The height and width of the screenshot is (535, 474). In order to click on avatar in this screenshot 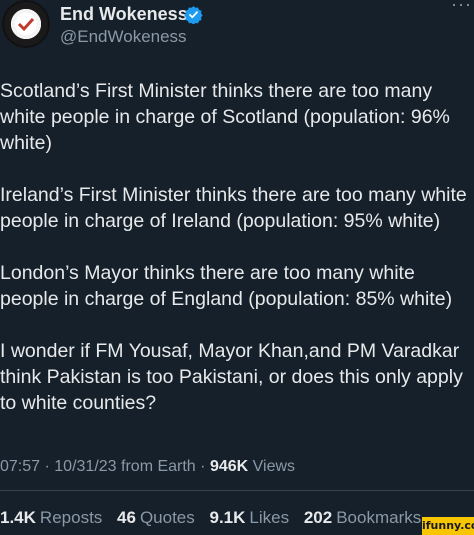, I will do `click(26, 24)`.